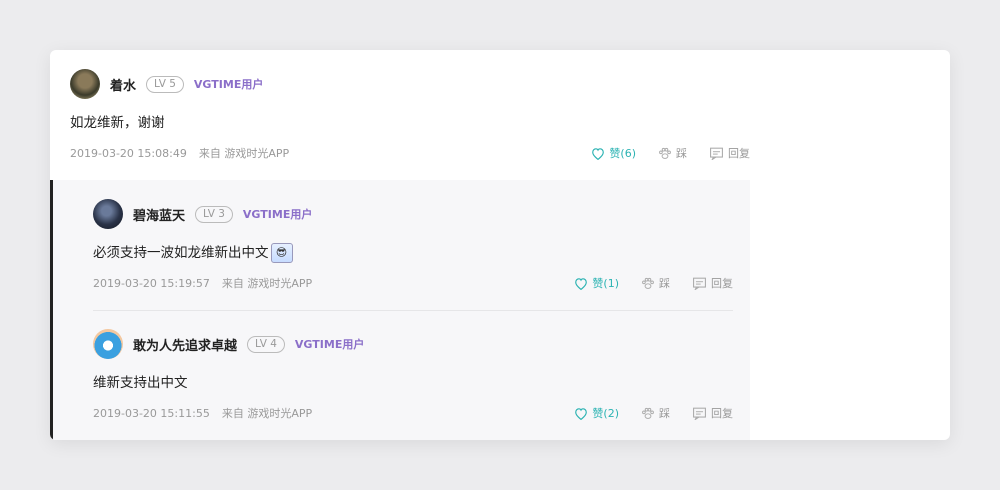 The width and height of the screenshot is (1000, 490). I want to click on emoji-sticker-icon: 😎, so click(281, 253).